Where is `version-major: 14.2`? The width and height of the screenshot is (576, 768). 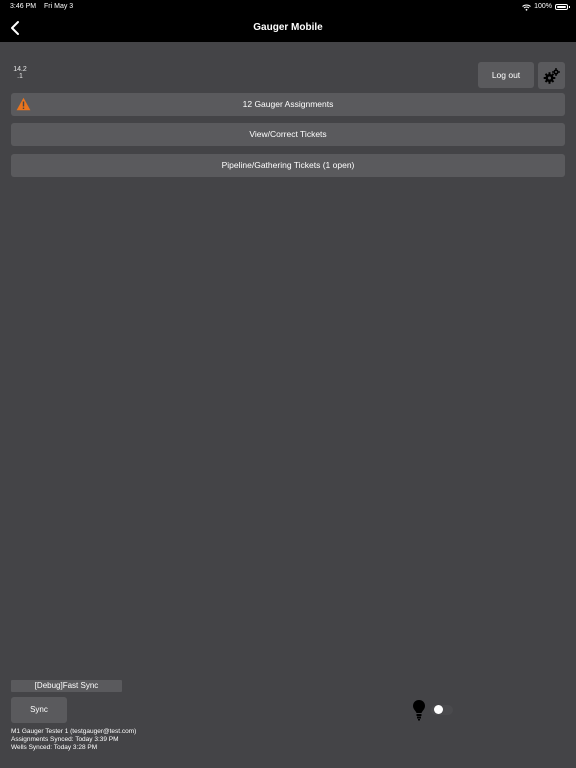 version-major: 14.2 is located at coordinates (20, 69).